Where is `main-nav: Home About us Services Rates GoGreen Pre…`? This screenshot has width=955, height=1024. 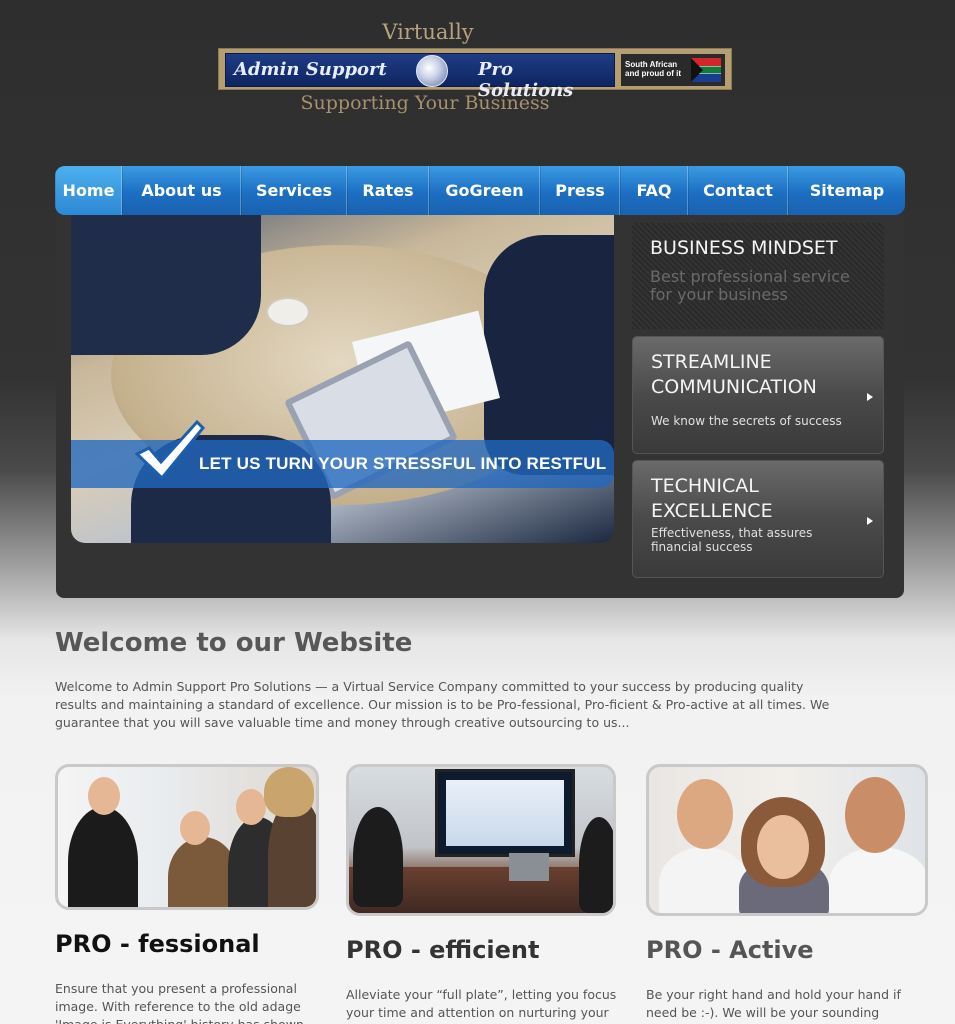
main-nav: Home About us Services Rates GoGreen Pre… is located at coordinates (480, 190).